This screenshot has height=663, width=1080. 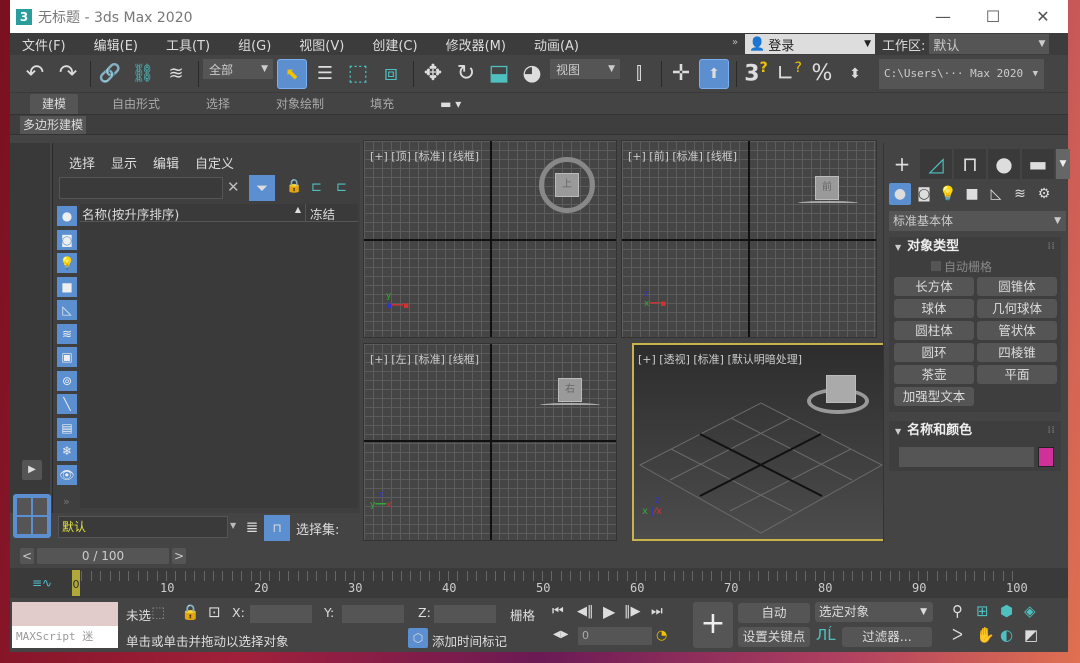 I want to click on geometry-filter-icon: ●, so click(x=67, y=216).